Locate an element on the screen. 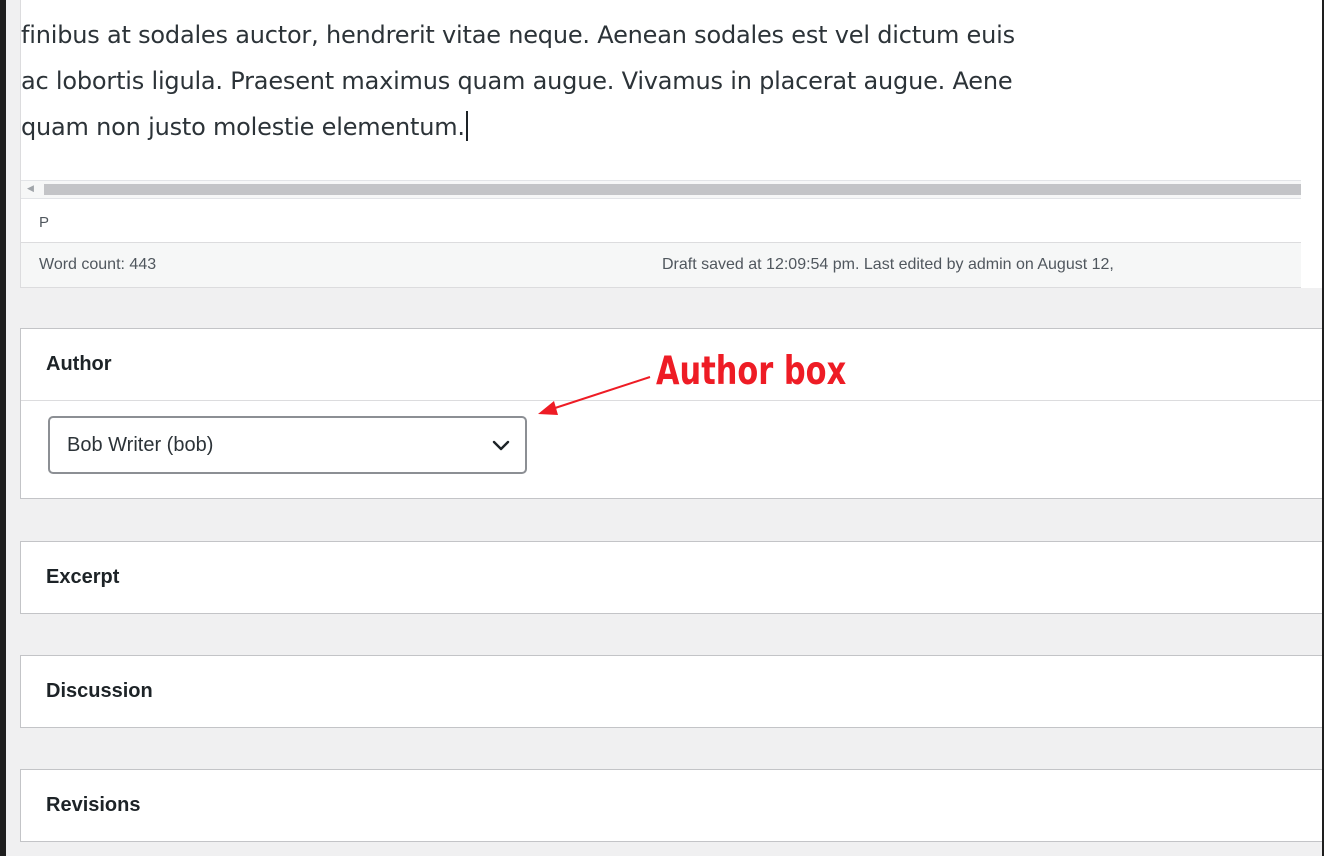 The height and width of the screenshot is (856, 1332). text-caret is located at coordinates (466, 126).